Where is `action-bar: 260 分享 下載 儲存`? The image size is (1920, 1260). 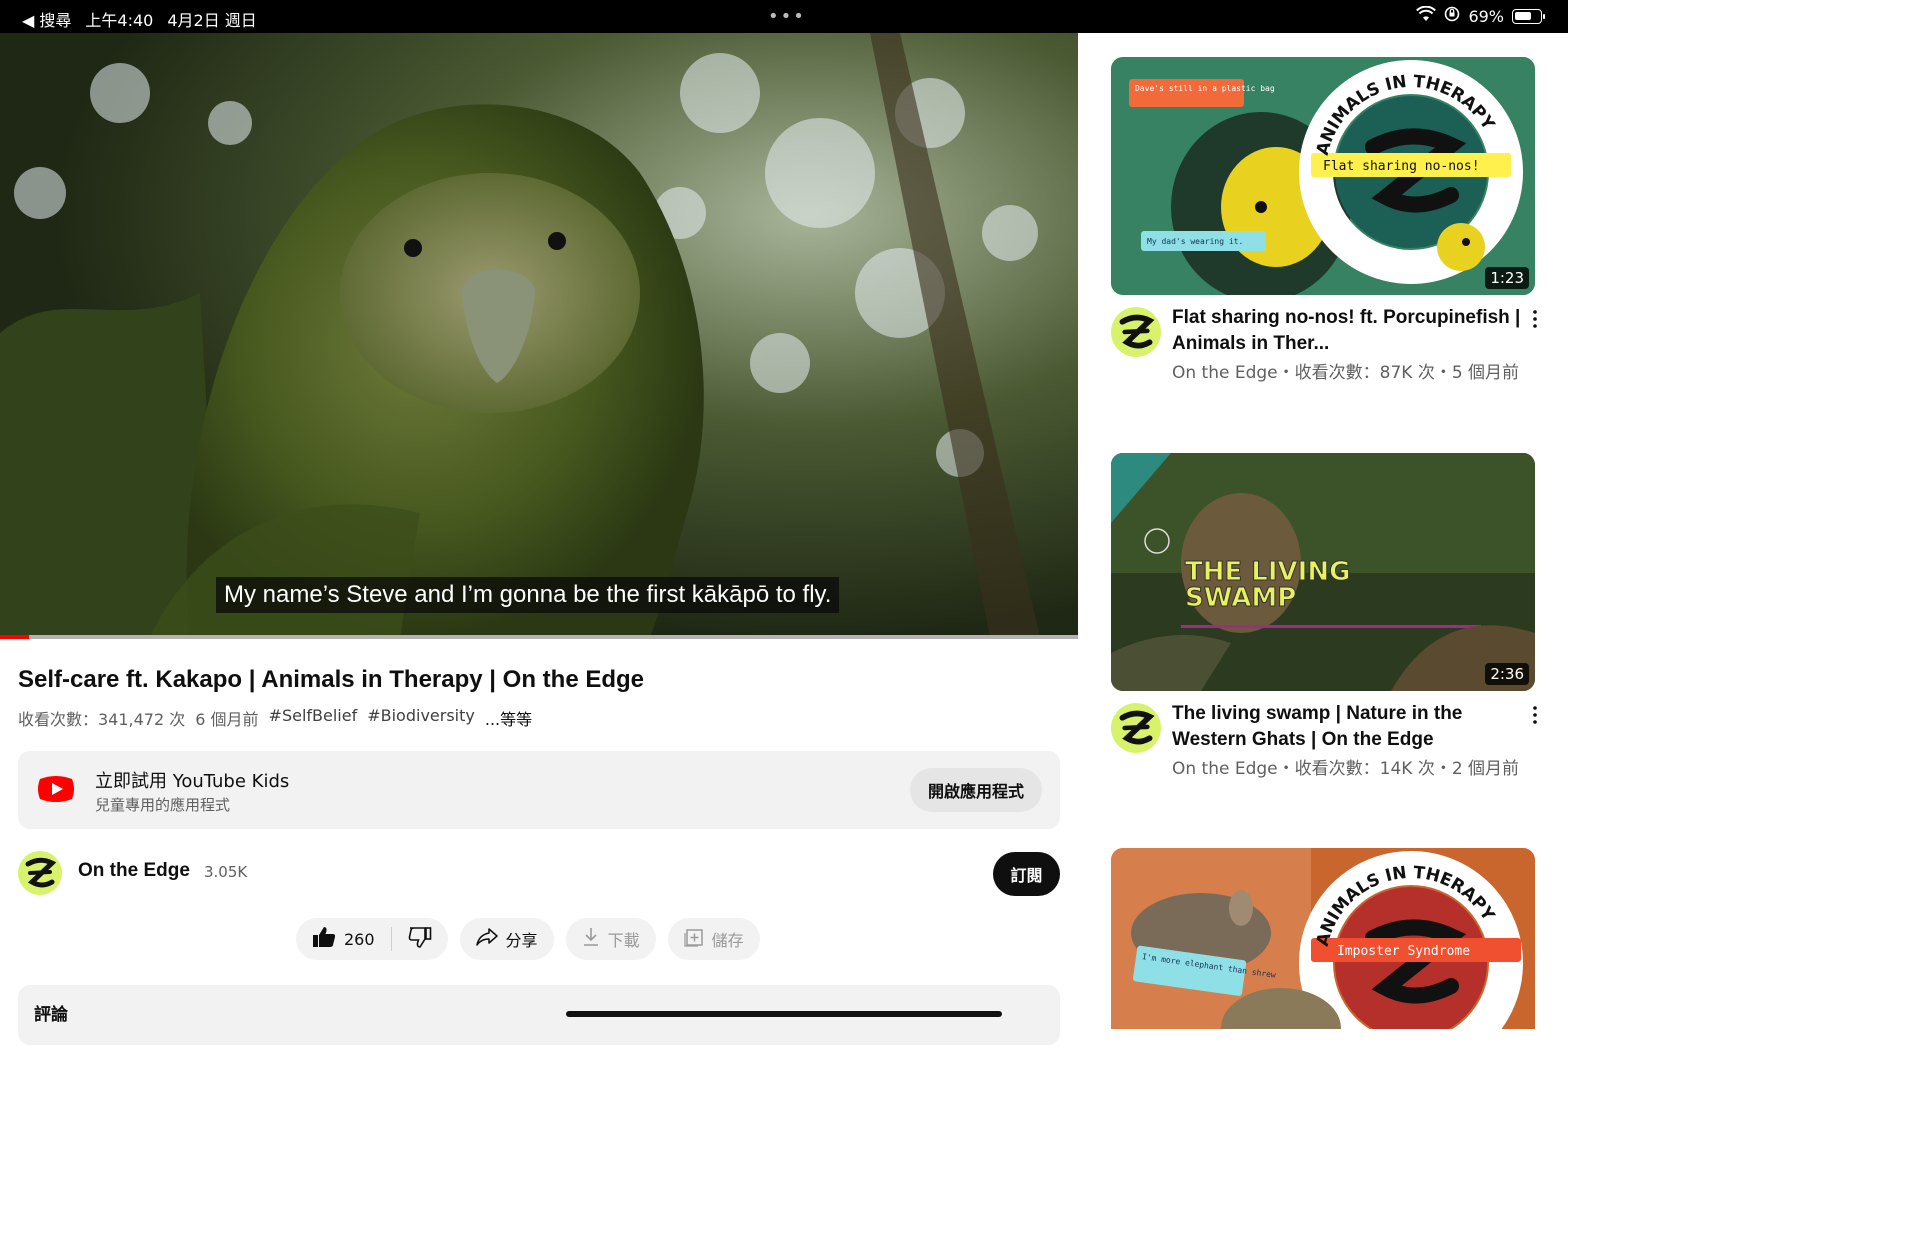
action-bar: 260 分享 下載 儲存 is located at coordinates (528, 939).